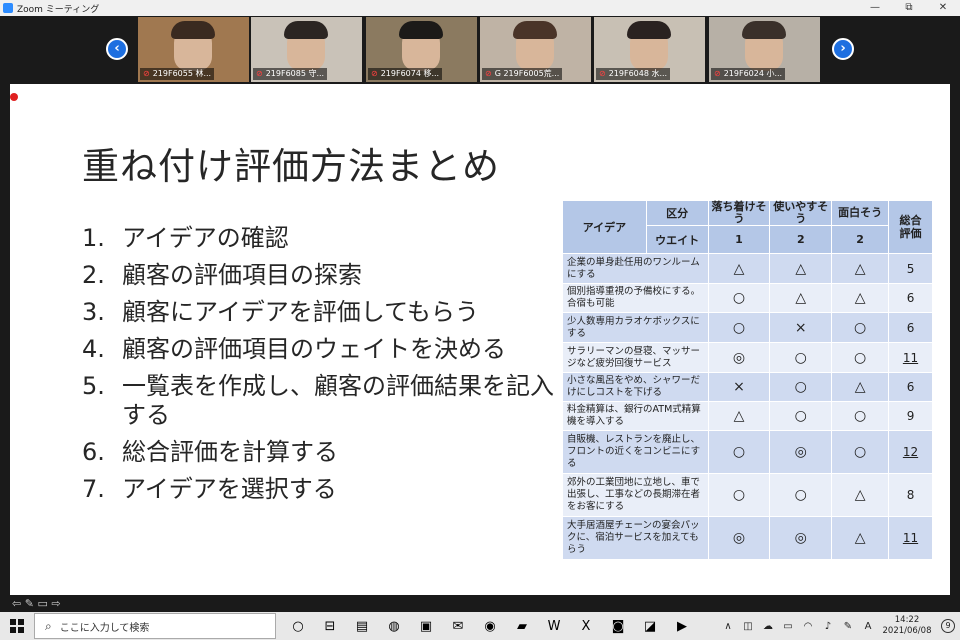 This screenshot has width=960, height=640. I want to click on screen-icon: ▭, so click(42, 603).